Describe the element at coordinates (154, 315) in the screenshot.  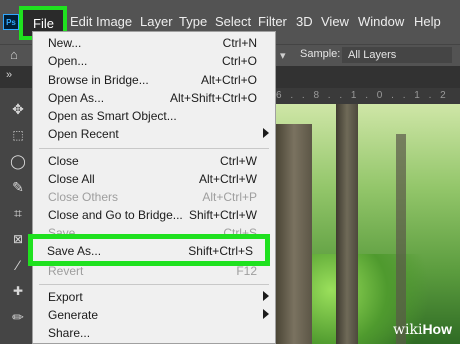
I see `menu-item-generate: Generate` at that location.